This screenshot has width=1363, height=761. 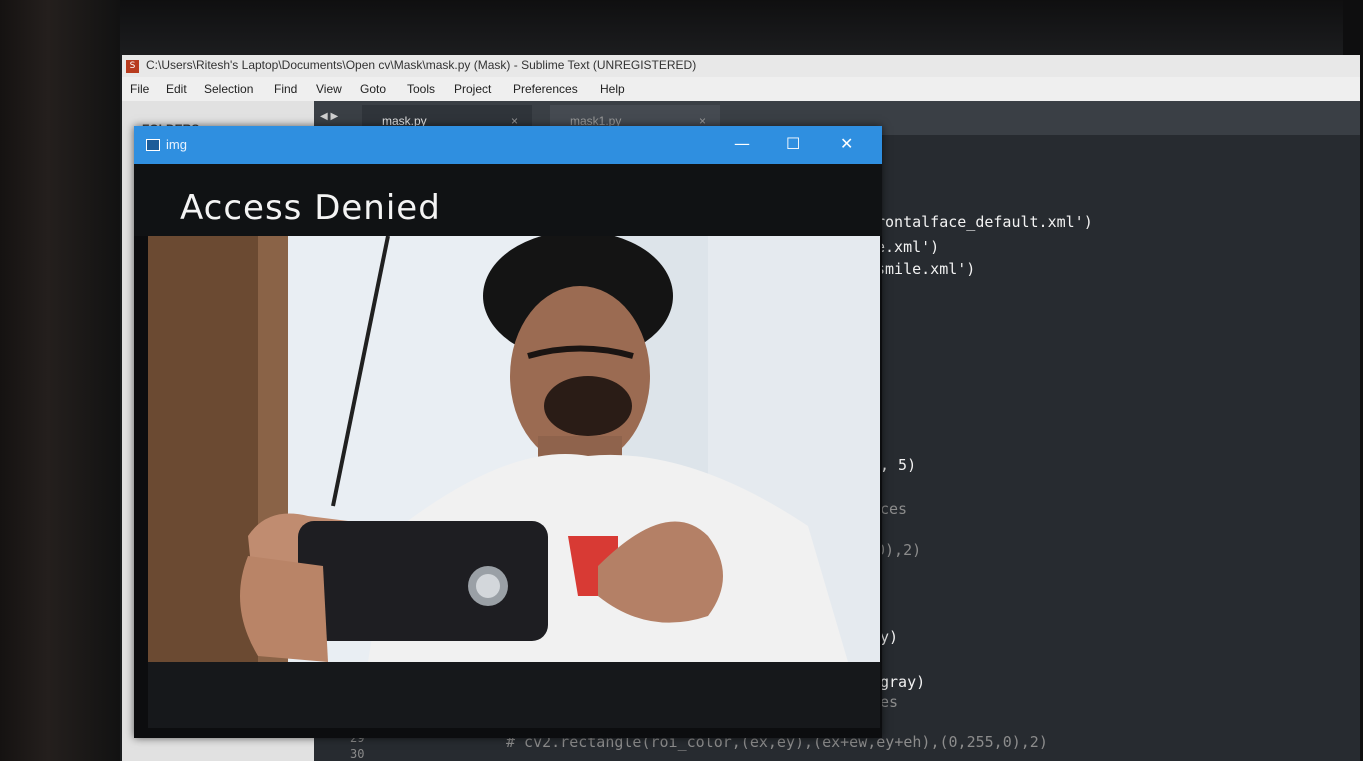 What do you see at coordinates (612, 89) in the screenshot?
I see `menu-help: Help` at bounding box center [612, 89].